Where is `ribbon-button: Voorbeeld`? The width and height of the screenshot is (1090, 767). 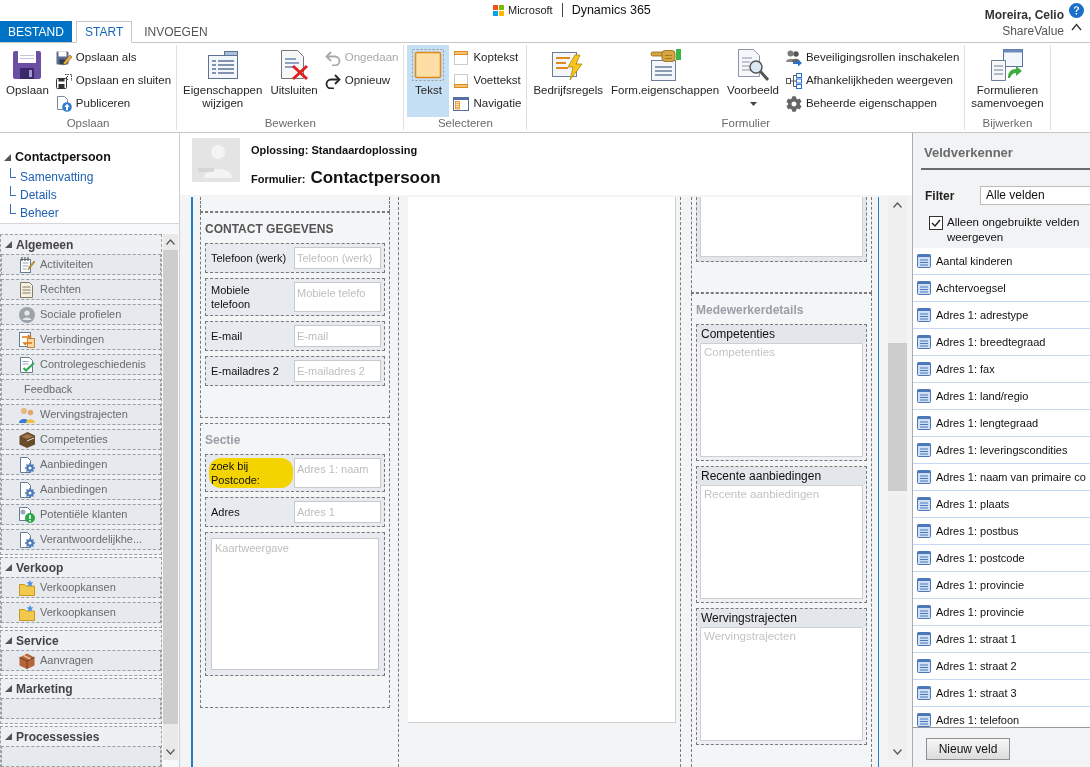
ribbon-button: Voorbeeld is located at coordinates (753, 81).